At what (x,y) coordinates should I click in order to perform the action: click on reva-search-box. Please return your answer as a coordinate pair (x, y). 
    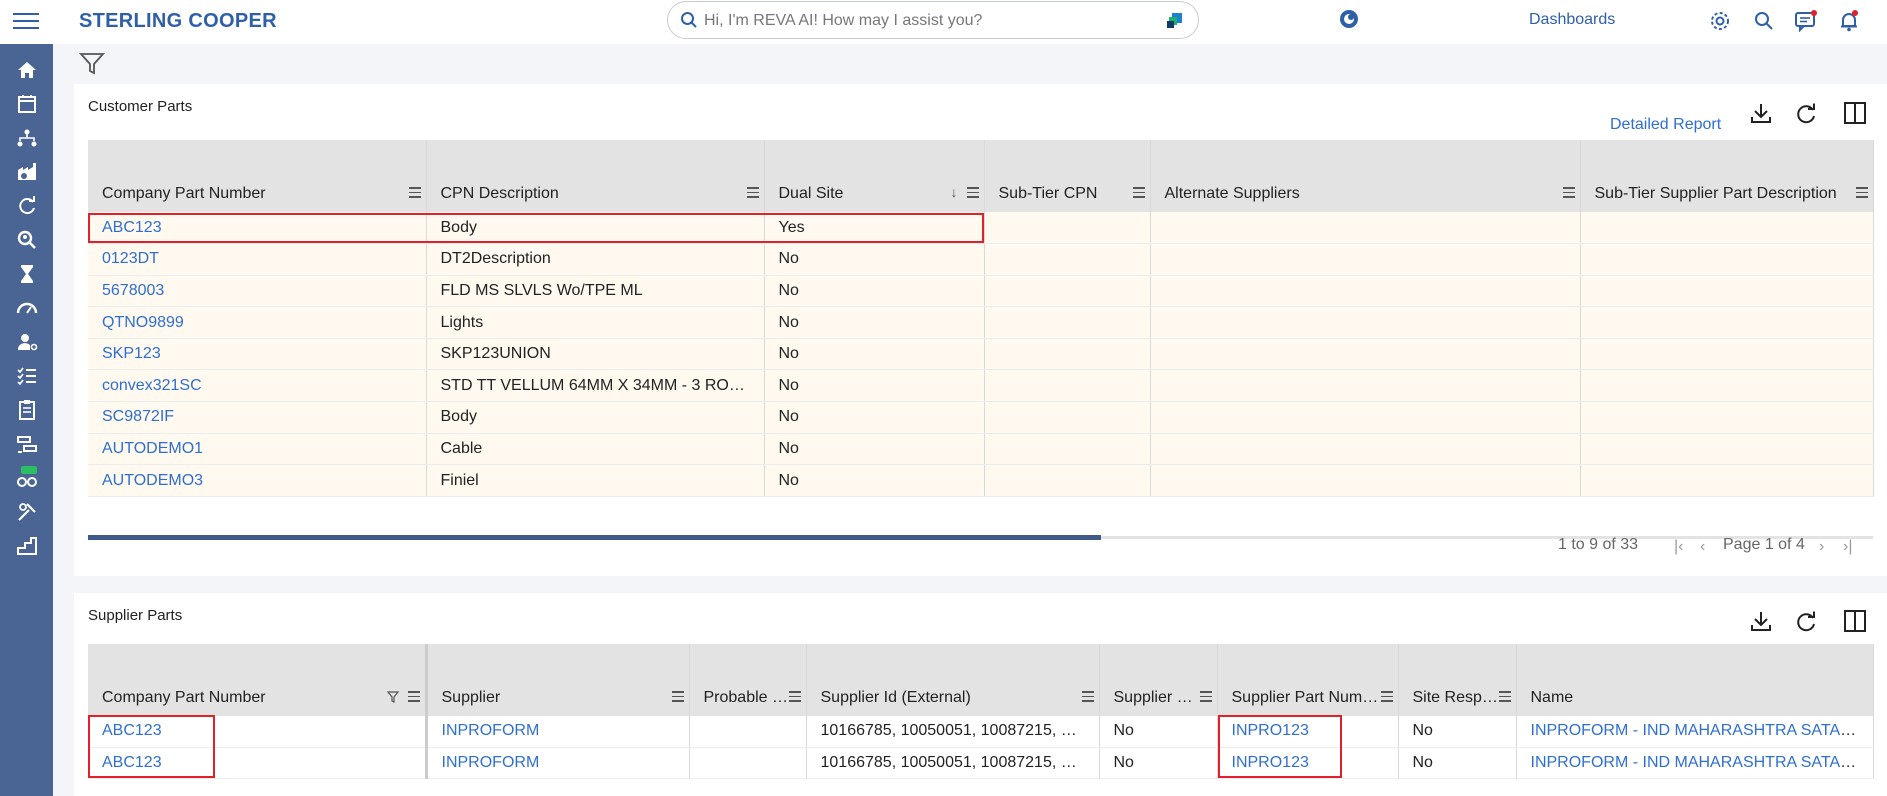
    Looking at the image, I should click on (933, 20).